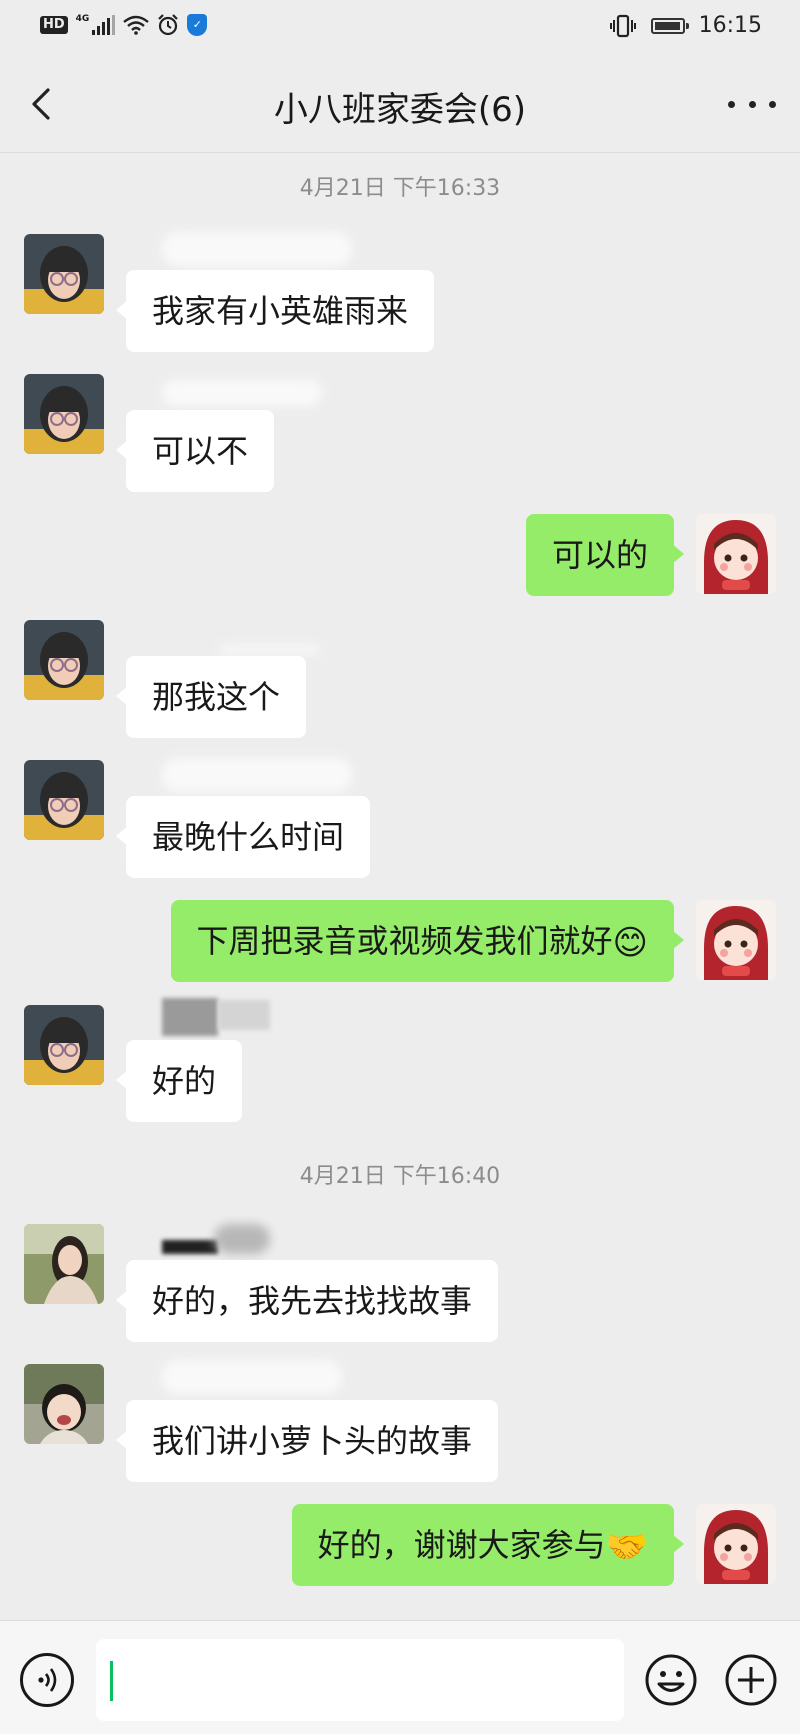  What do you see at coordinates (400, 188) in the screenshot?
I see `timestamp: 4月21日 下午16:33` at bounding box center [400, 188].